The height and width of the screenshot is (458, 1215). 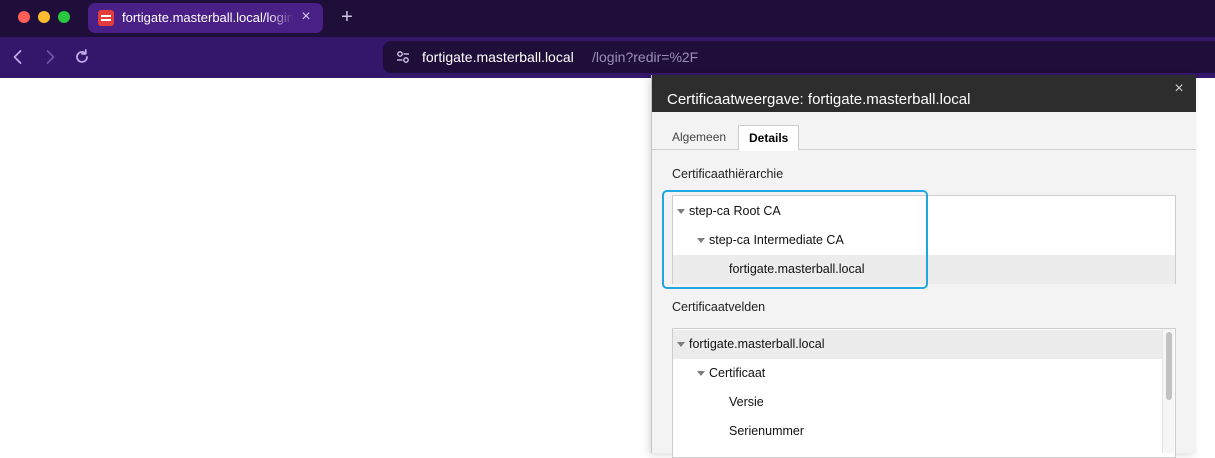 I want to click on scrollbar-thumb, so click(x=1169, y=366).